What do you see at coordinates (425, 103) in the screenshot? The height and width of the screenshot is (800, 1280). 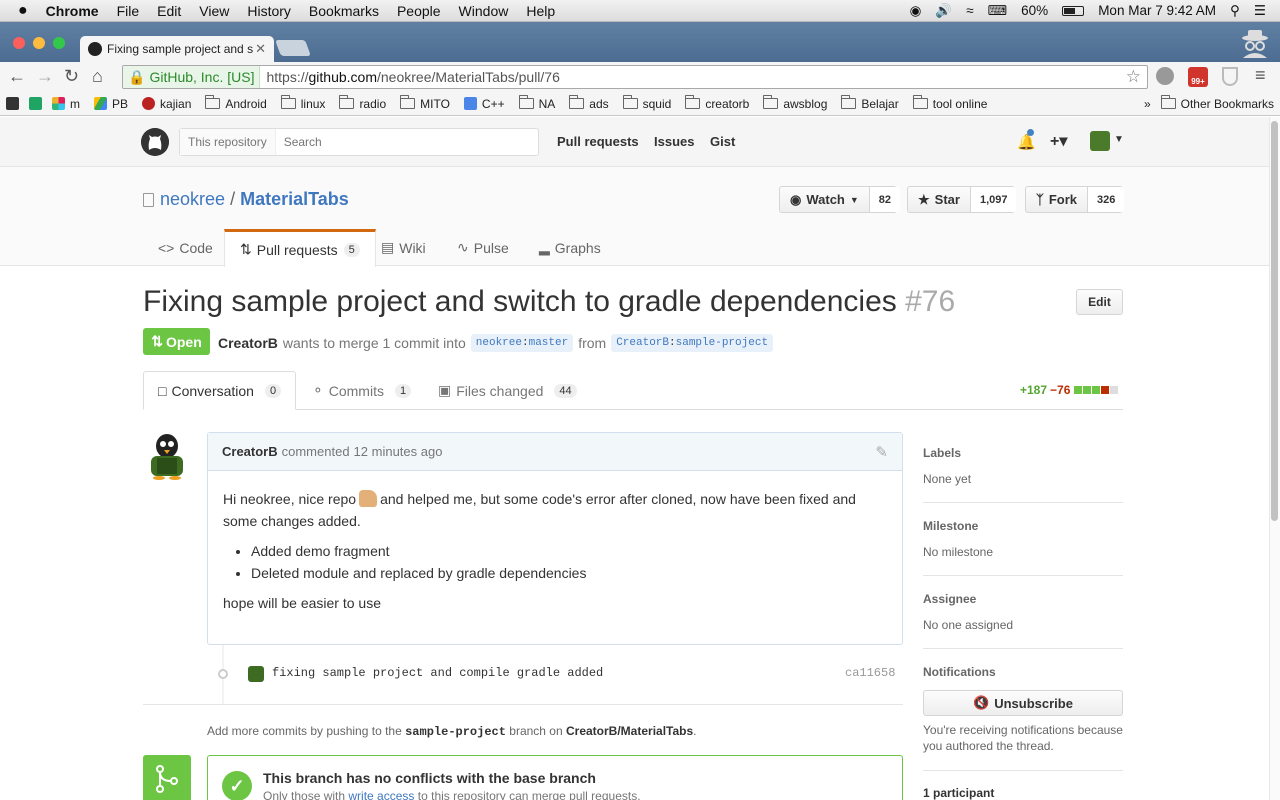 I see `bookmark-folder: MITO` at bounding box center [425, 103].